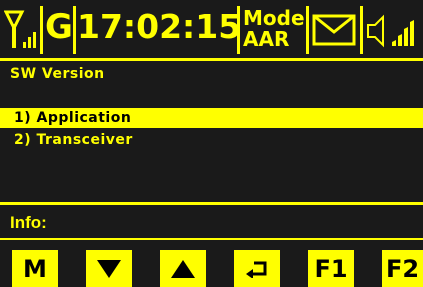 The image size is (423, 287). Describe the element at coordinates (211, 203) in the screenshot. I see `info-divider` at that location.